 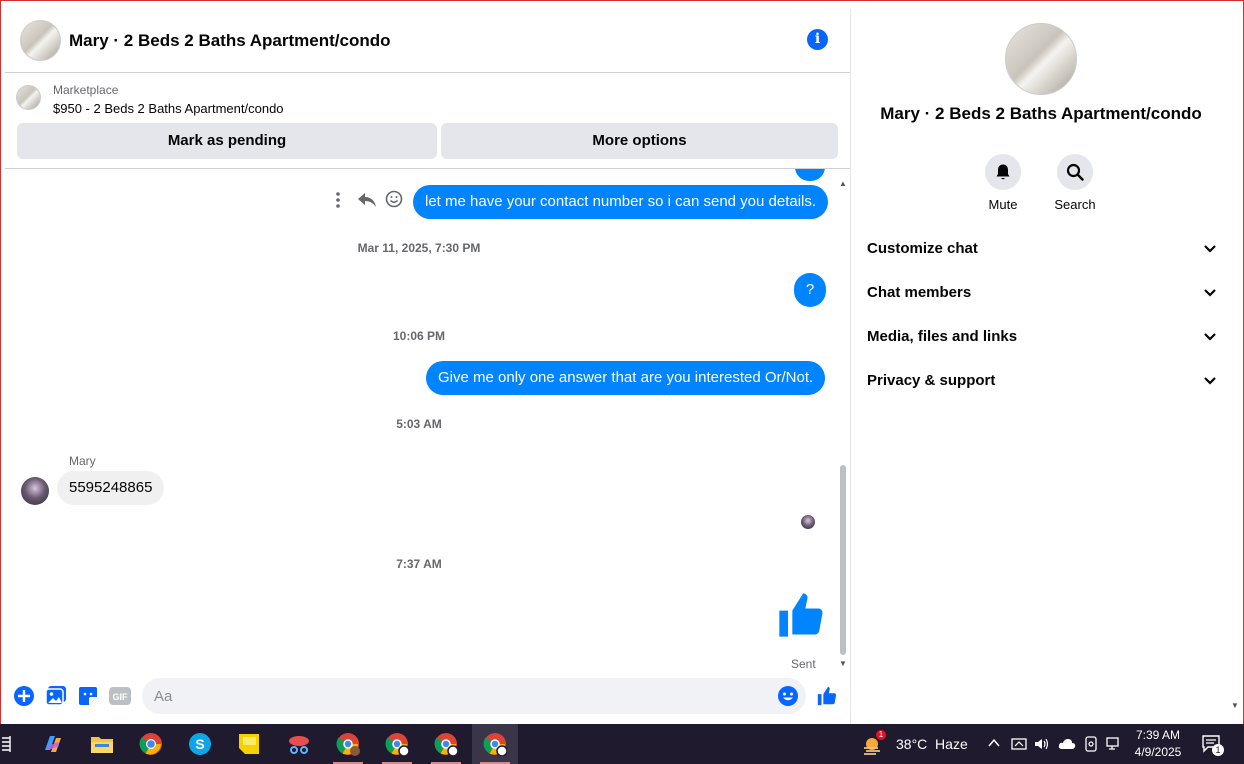 What do you see at coordinates (111, 488) in the screenshot?
I see `incoming-message: 5595248865` at bounding box center [111, 488].